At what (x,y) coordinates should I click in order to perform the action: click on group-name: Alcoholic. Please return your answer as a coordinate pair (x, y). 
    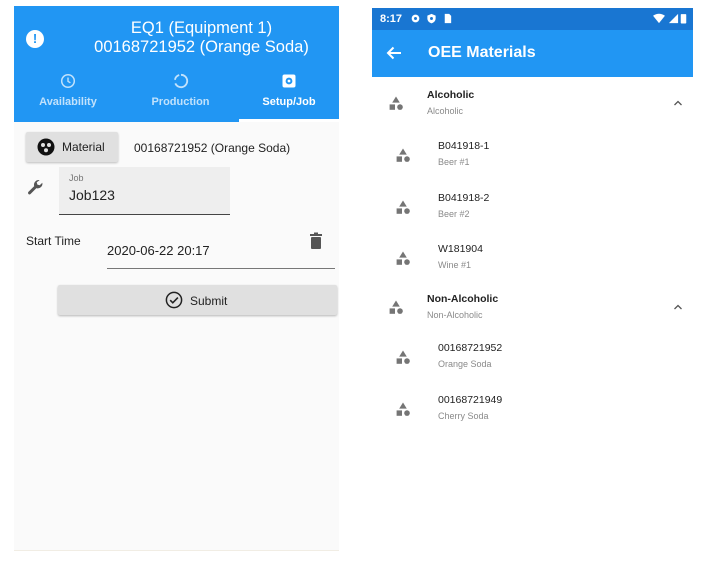
    Looking at the image, I should click on (451, 95).